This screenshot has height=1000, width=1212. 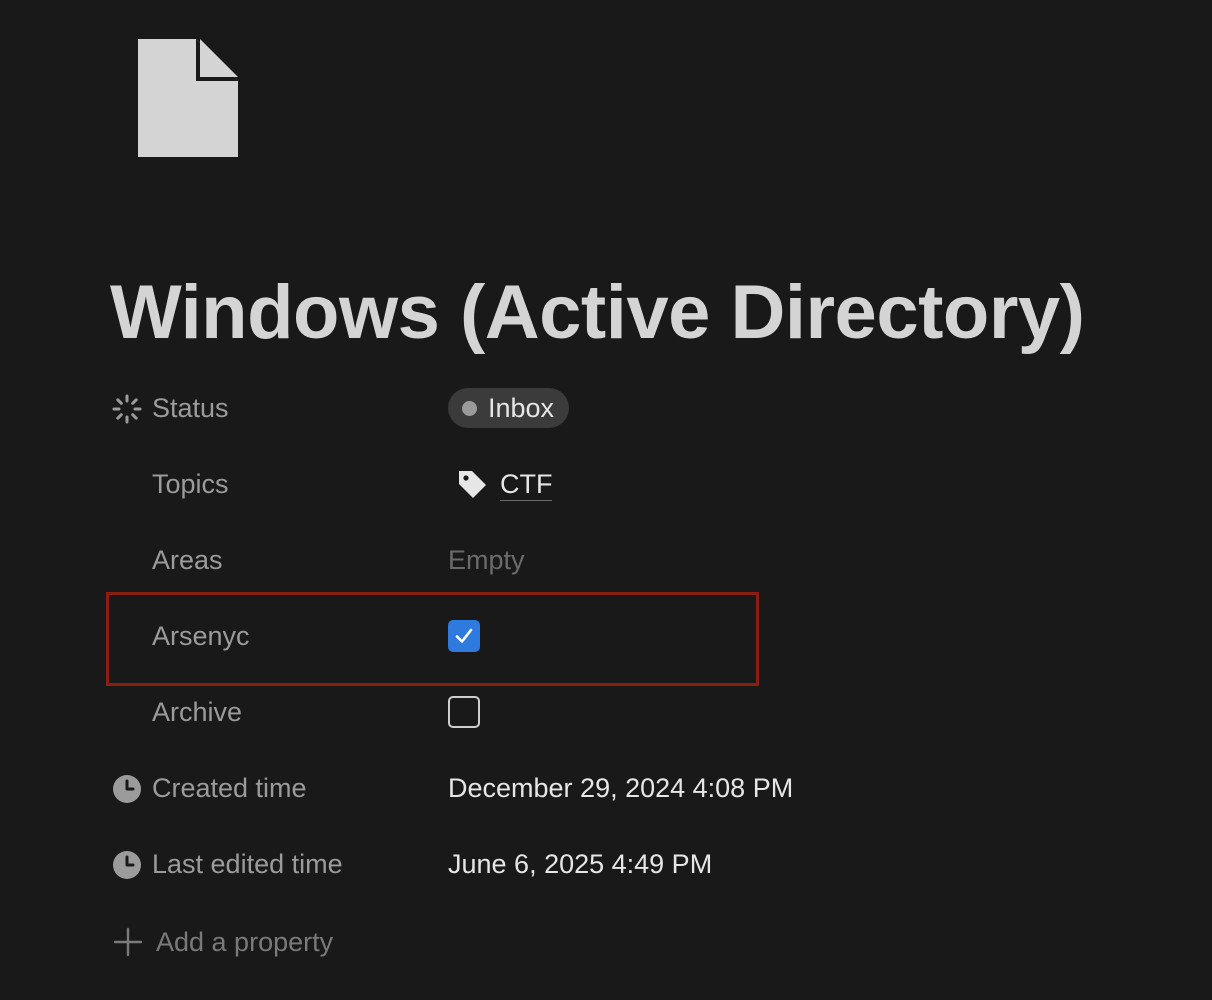 What do you see at coordinates (188, 98) in the screenshot?
I see `document-icon` at bounding box center [188, 98].